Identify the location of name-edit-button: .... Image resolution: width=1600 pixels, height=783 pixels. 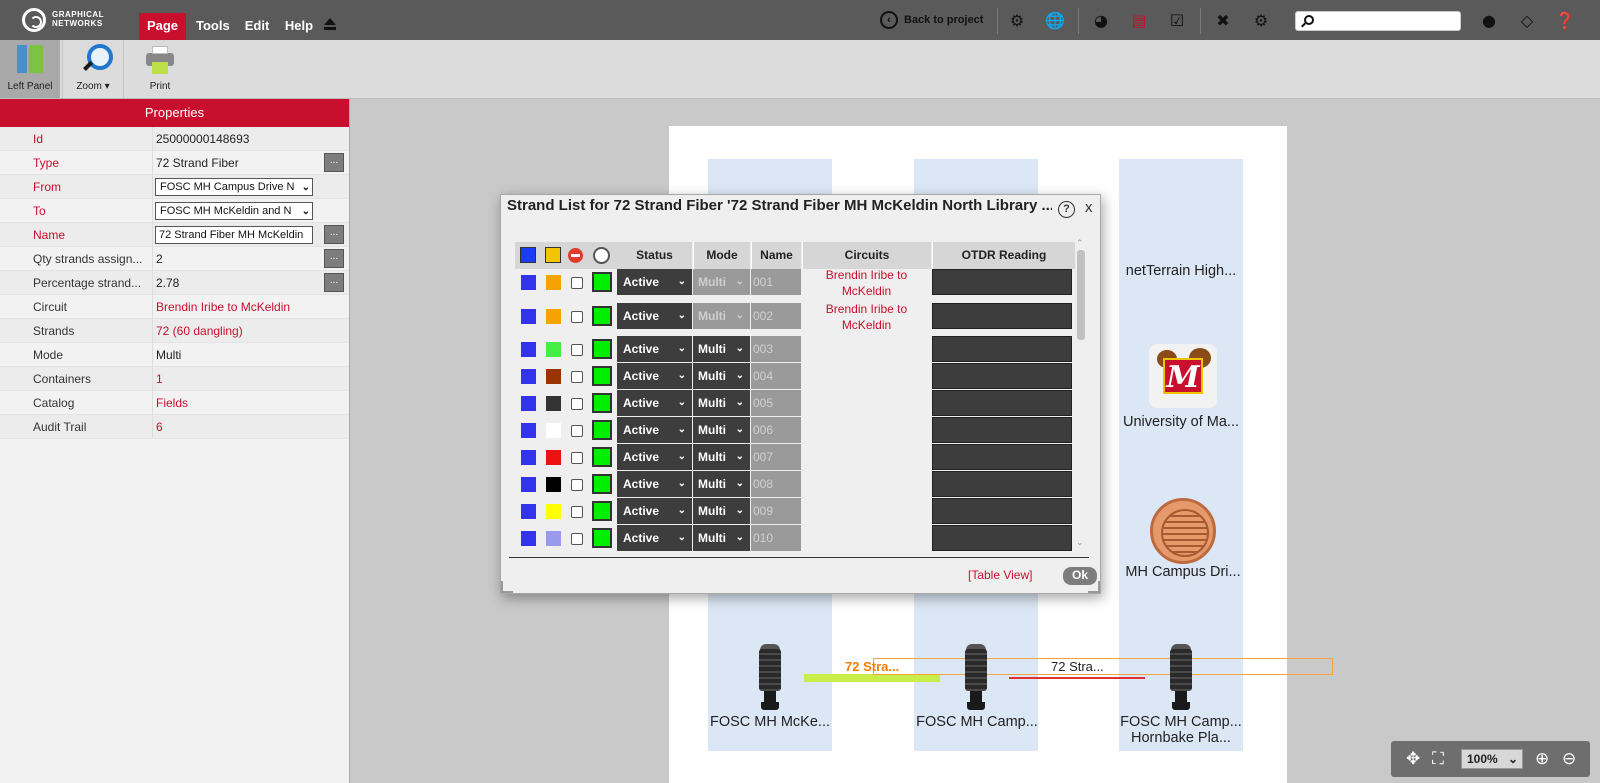
(334, 234).